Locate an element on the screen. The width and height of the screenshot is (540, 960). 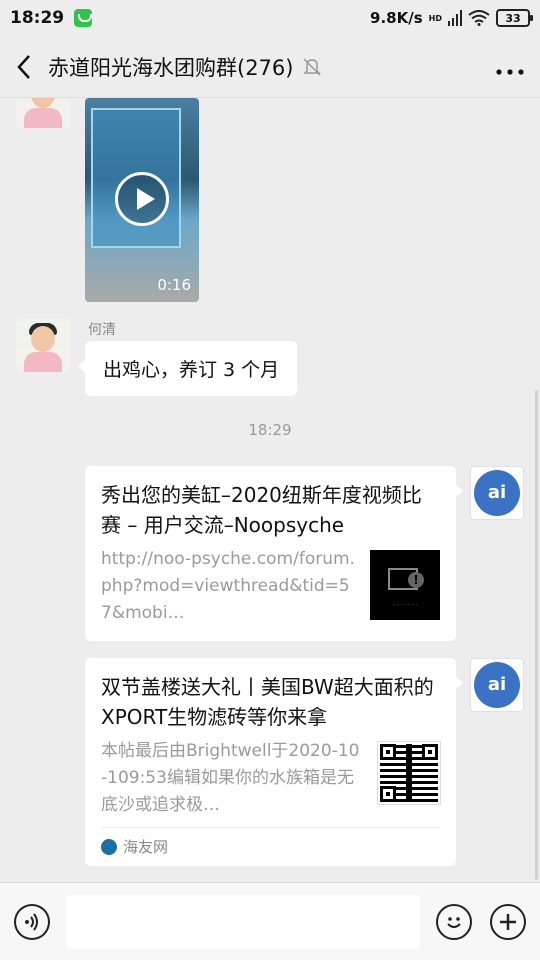
network-speed: 9.8K/s is located at coordinates (396, 18).